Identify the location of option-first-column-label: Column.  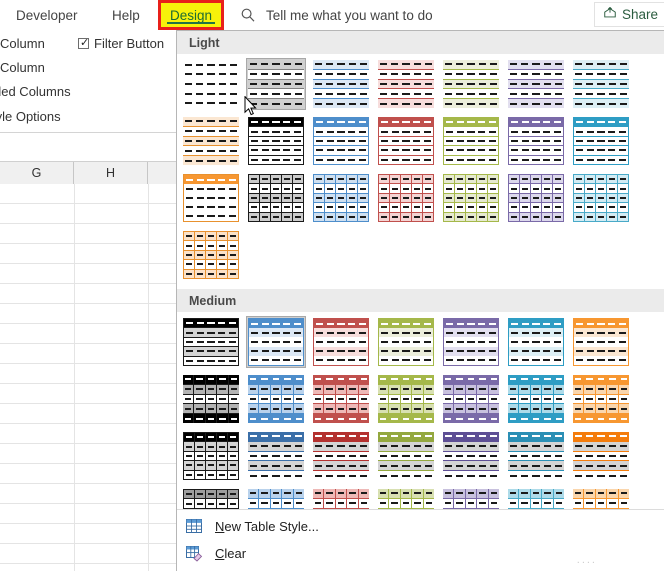
(22, 43).